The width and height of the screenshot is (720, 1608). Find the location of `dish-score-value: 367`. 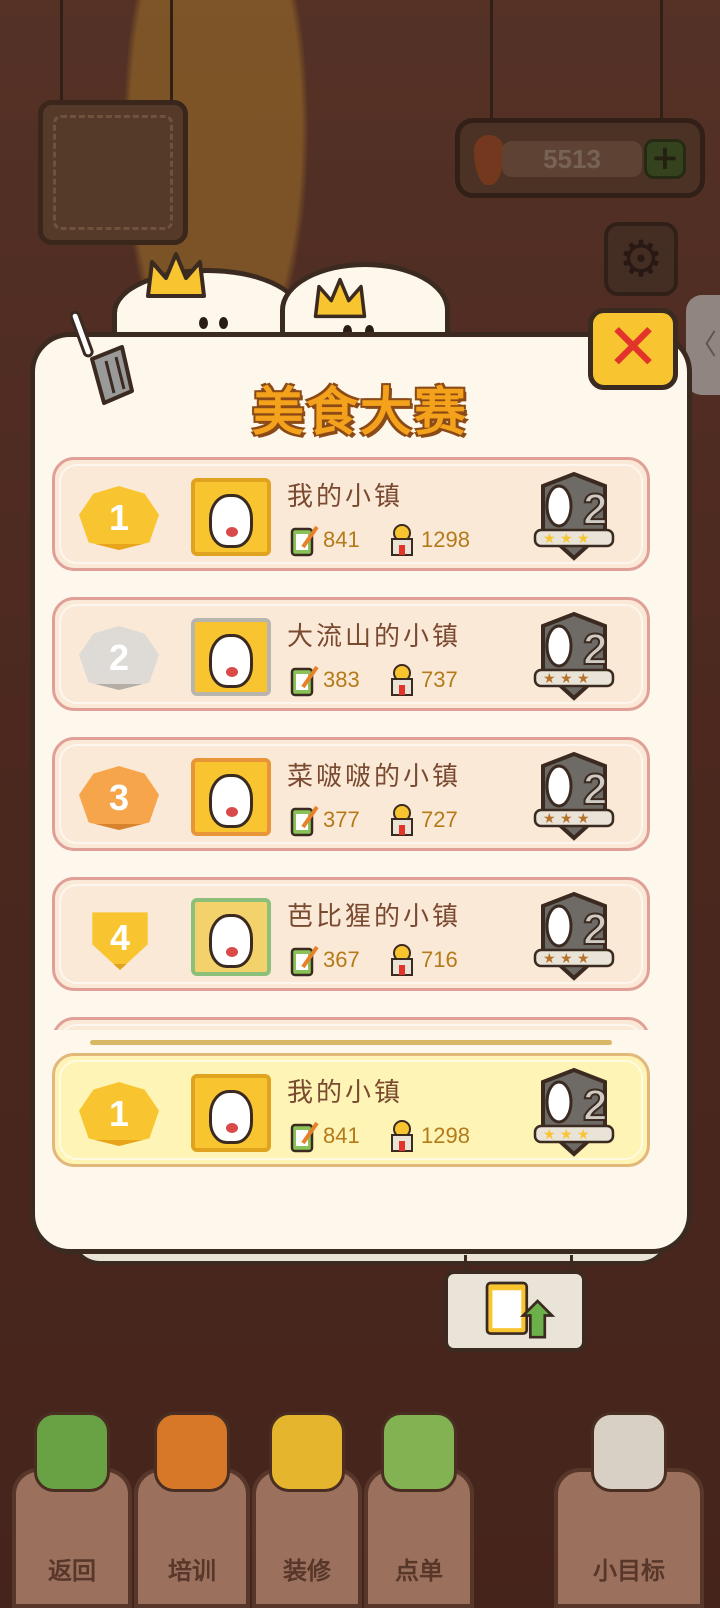

dish-score-value: 367 is located at coordinates (341, 959).